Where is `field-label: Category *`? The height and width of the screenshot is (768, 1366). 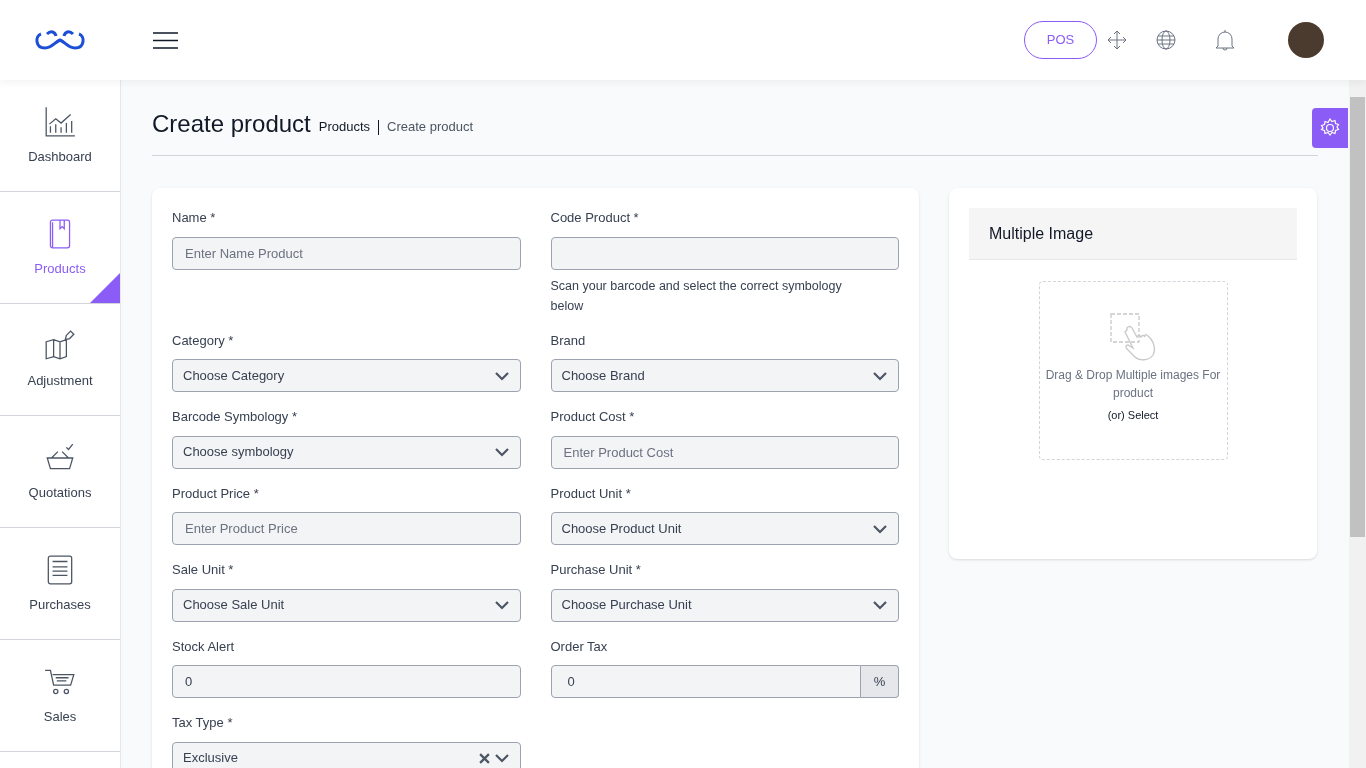
field-label: Category * is located at coordinates (203, 340).